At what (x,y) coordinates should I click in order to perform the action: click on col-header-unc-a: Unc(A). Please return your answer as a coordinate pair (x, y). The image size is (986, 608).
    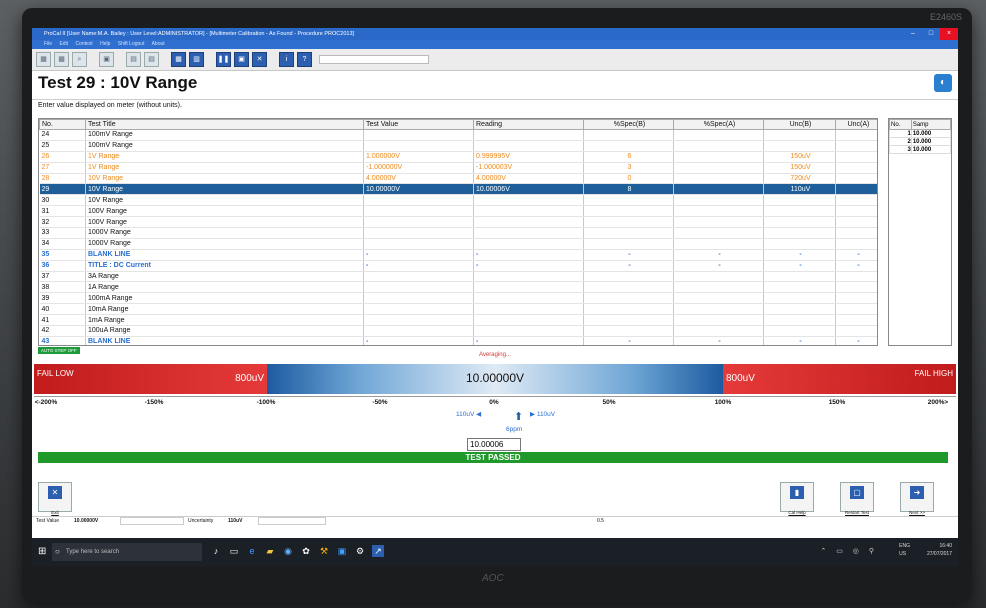
    Looking at the image, I should click on (856, 124).